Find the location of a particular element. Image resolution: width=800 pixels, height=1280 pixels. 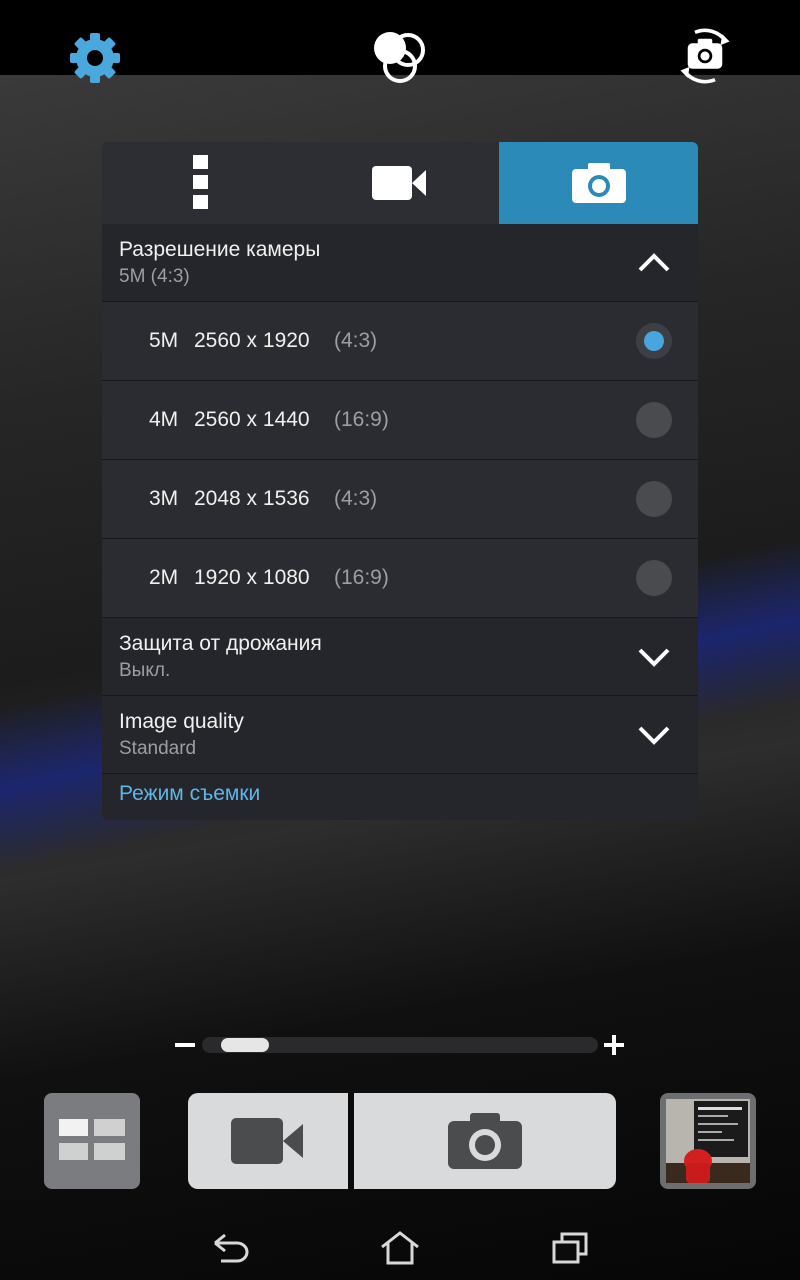

image-quality-title: Image quality is located at coordinates (181, 721).